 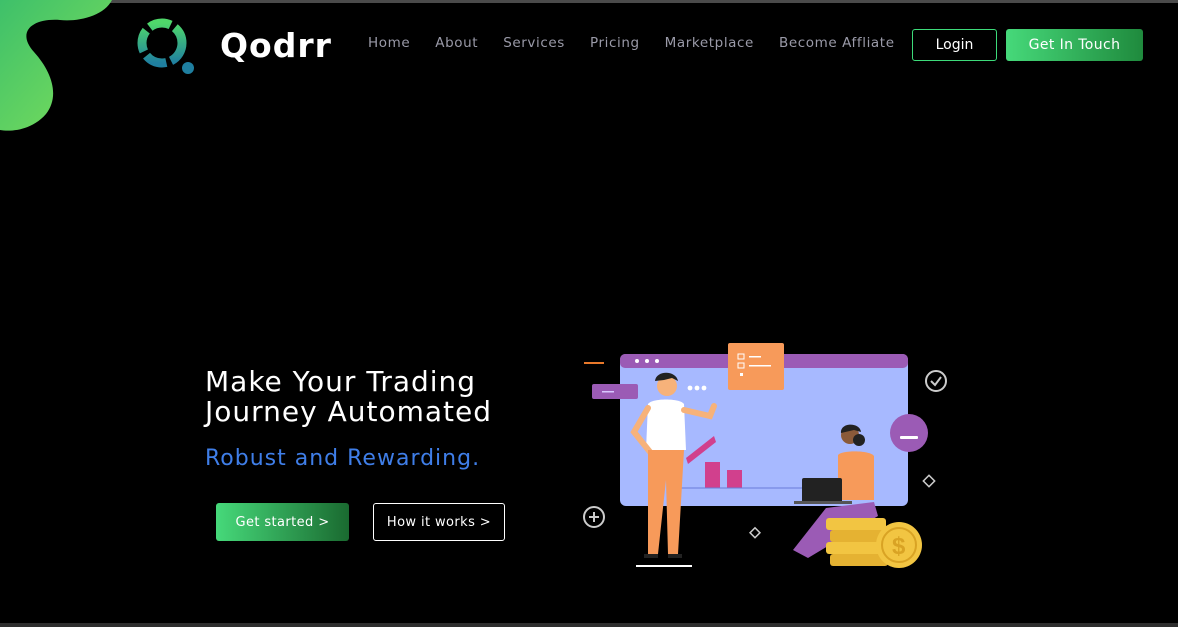 What do you see at coordinates (349, 411) in the screenshot?
I see `hero-title-line2: Journey Automated` at bounding box center [349, 411].